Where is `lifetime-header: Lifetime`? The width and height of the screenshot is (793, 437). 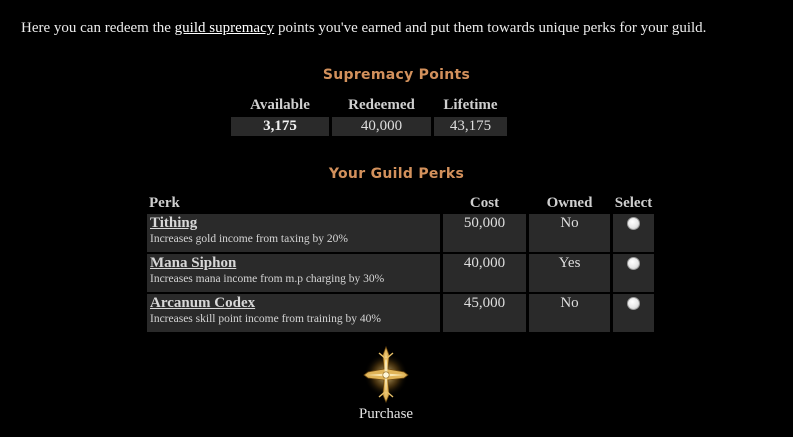
lifetime-header: Lifetime is located at coordinates (470, 104).